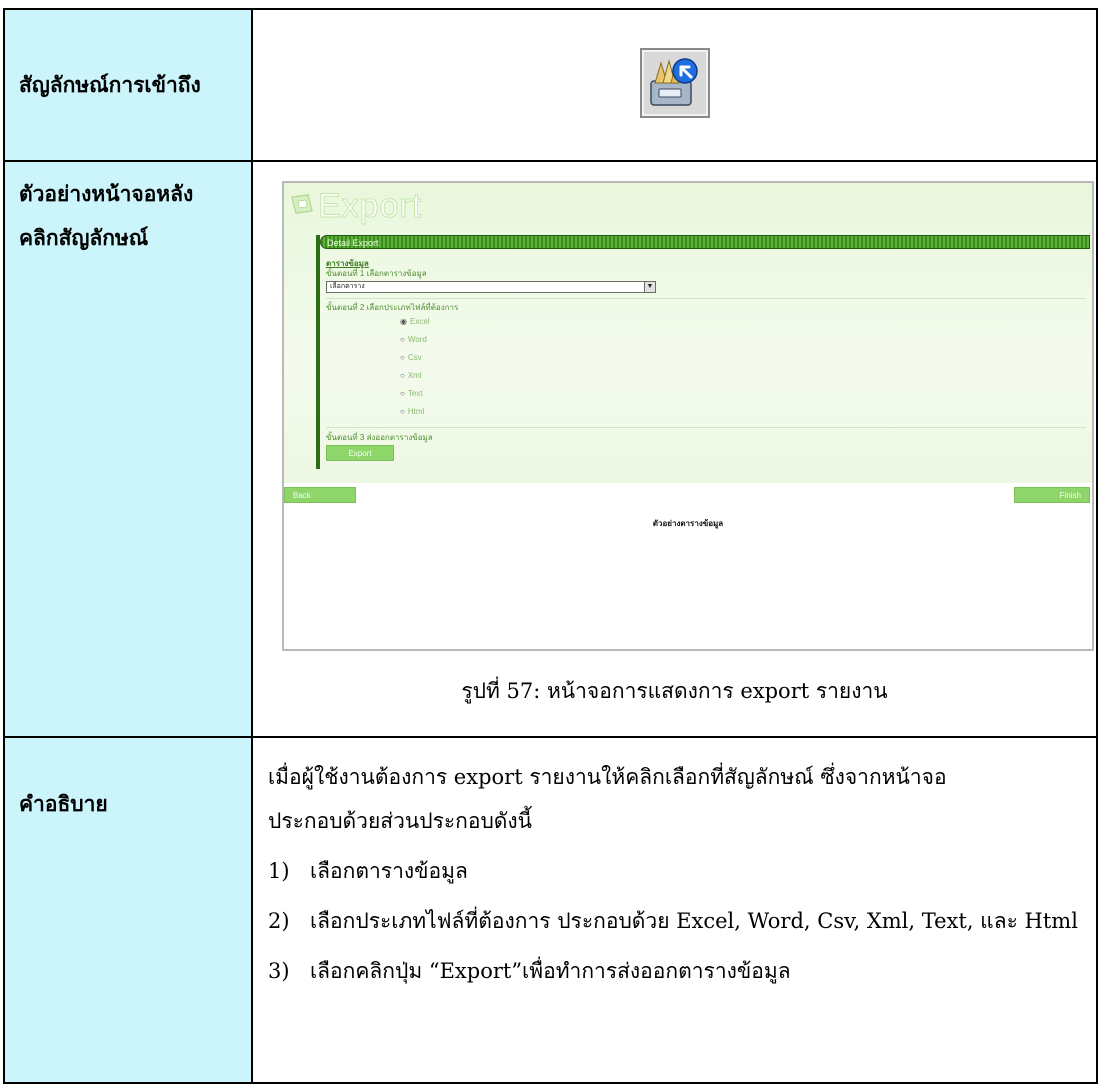  What do you see at coordinates (345, 307) in the screenshot?
I see `step2-label: ขั้นตอนที่ 2` at bounding box center [345, 307].